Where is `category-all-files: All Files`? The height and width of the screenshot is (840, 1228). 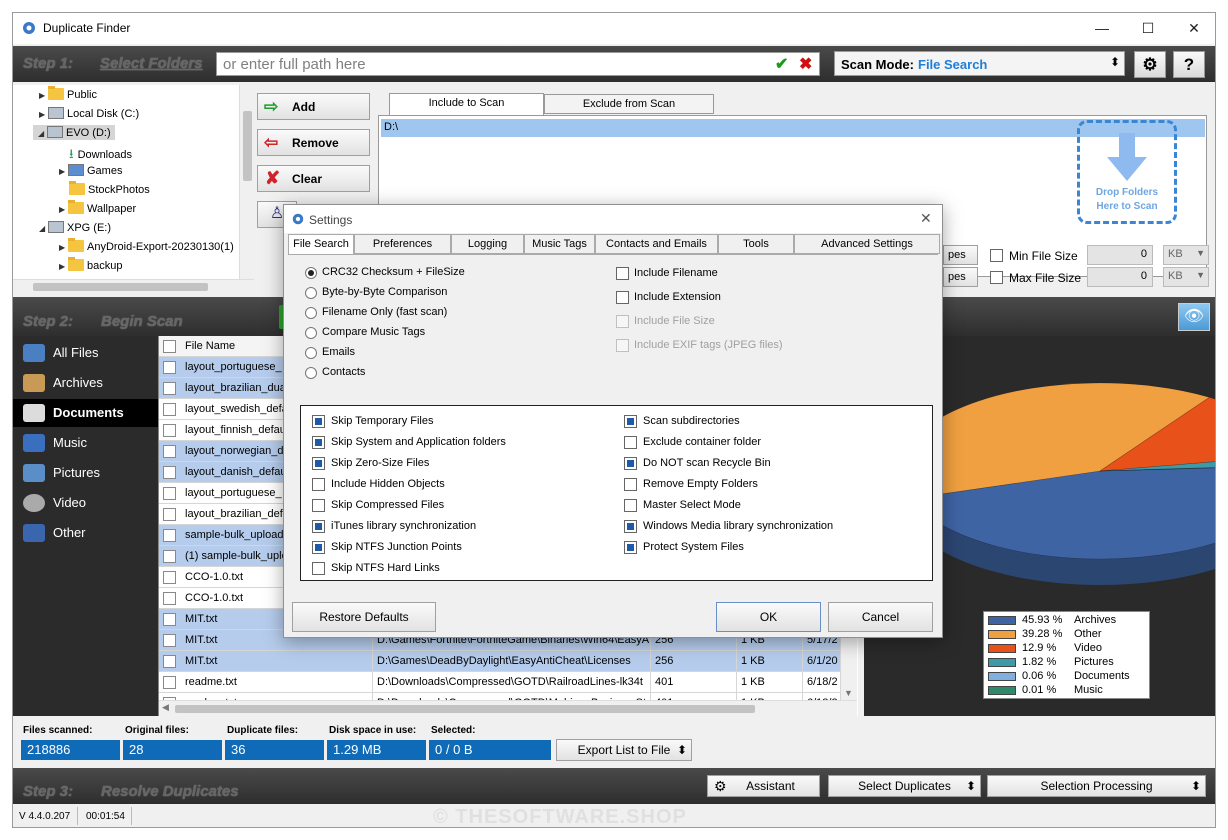 category-all-files: All Files is located at coordinates (85, 353).